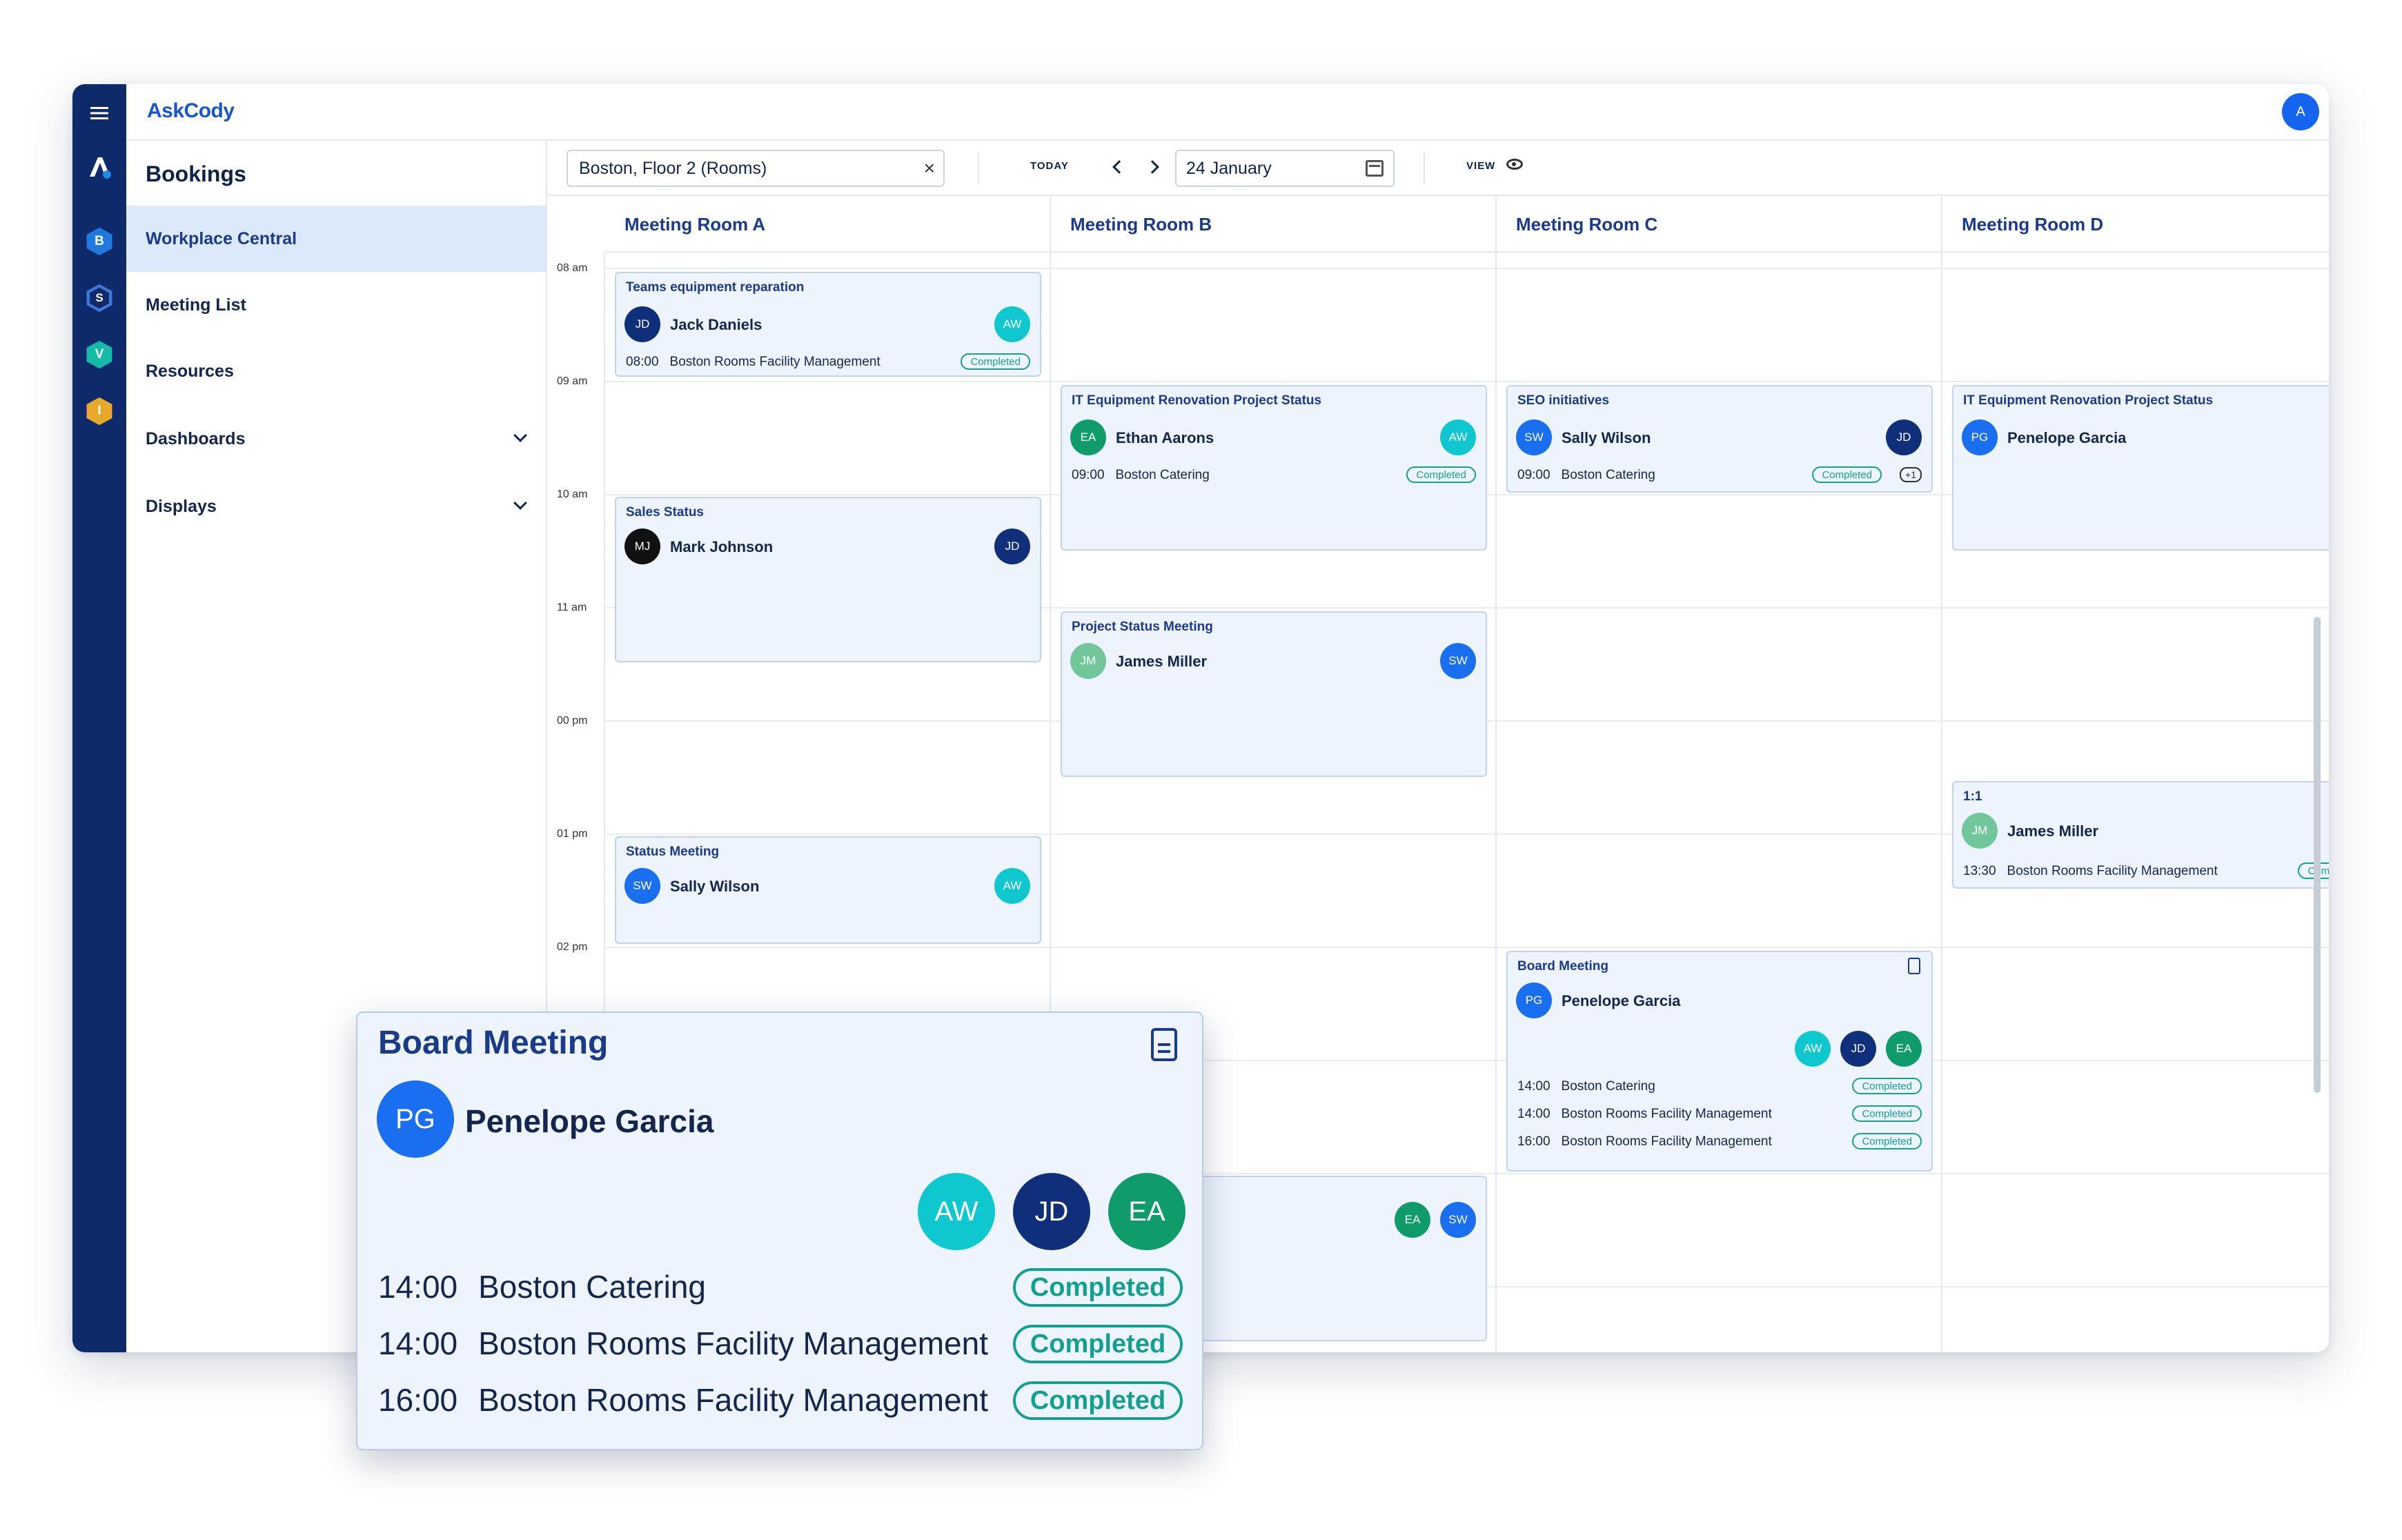 The height and width of the screenshot is (1540, 2402). Describe the element at coordinates (1227, 112) in the screenshot. I see `top-bar: AskCody A` at that location.